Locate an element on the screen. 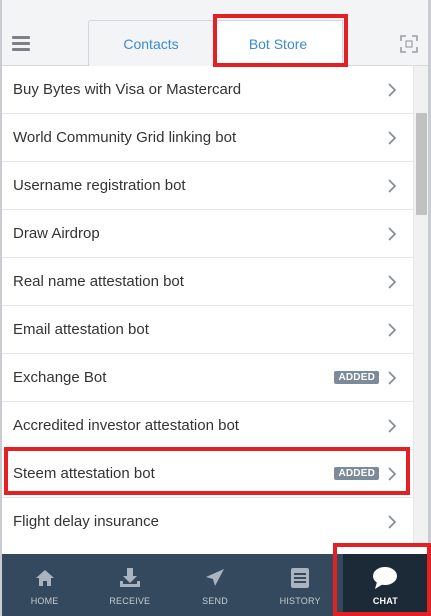  bot-name: Accredited investor attestation bot is located at coordinates (126, 425).